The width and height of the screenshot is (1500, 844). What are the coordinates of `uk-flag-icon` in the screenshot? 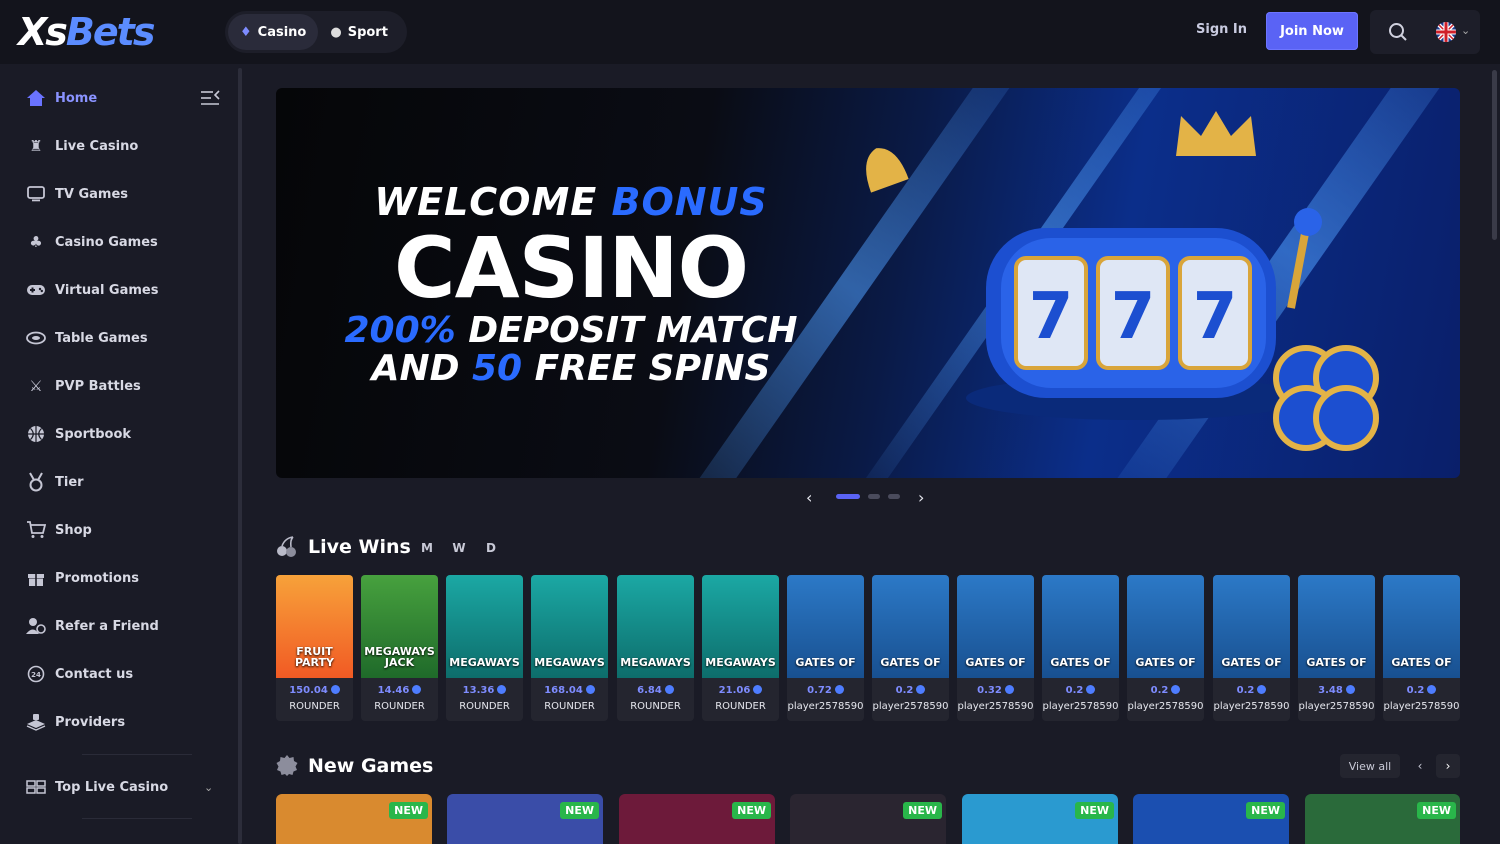 It's located at (1446, 32).